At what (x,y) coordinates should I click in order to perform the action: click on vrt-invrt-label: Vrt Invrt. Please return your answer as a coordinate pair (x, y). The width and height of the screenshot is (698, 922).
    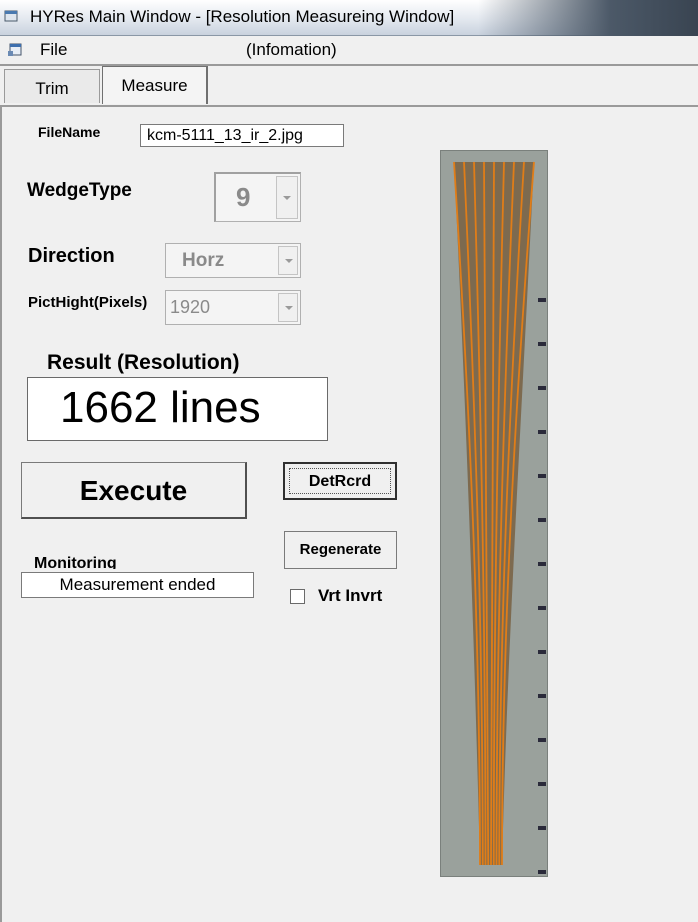
    Looking at the image, I should click on (350, 596).